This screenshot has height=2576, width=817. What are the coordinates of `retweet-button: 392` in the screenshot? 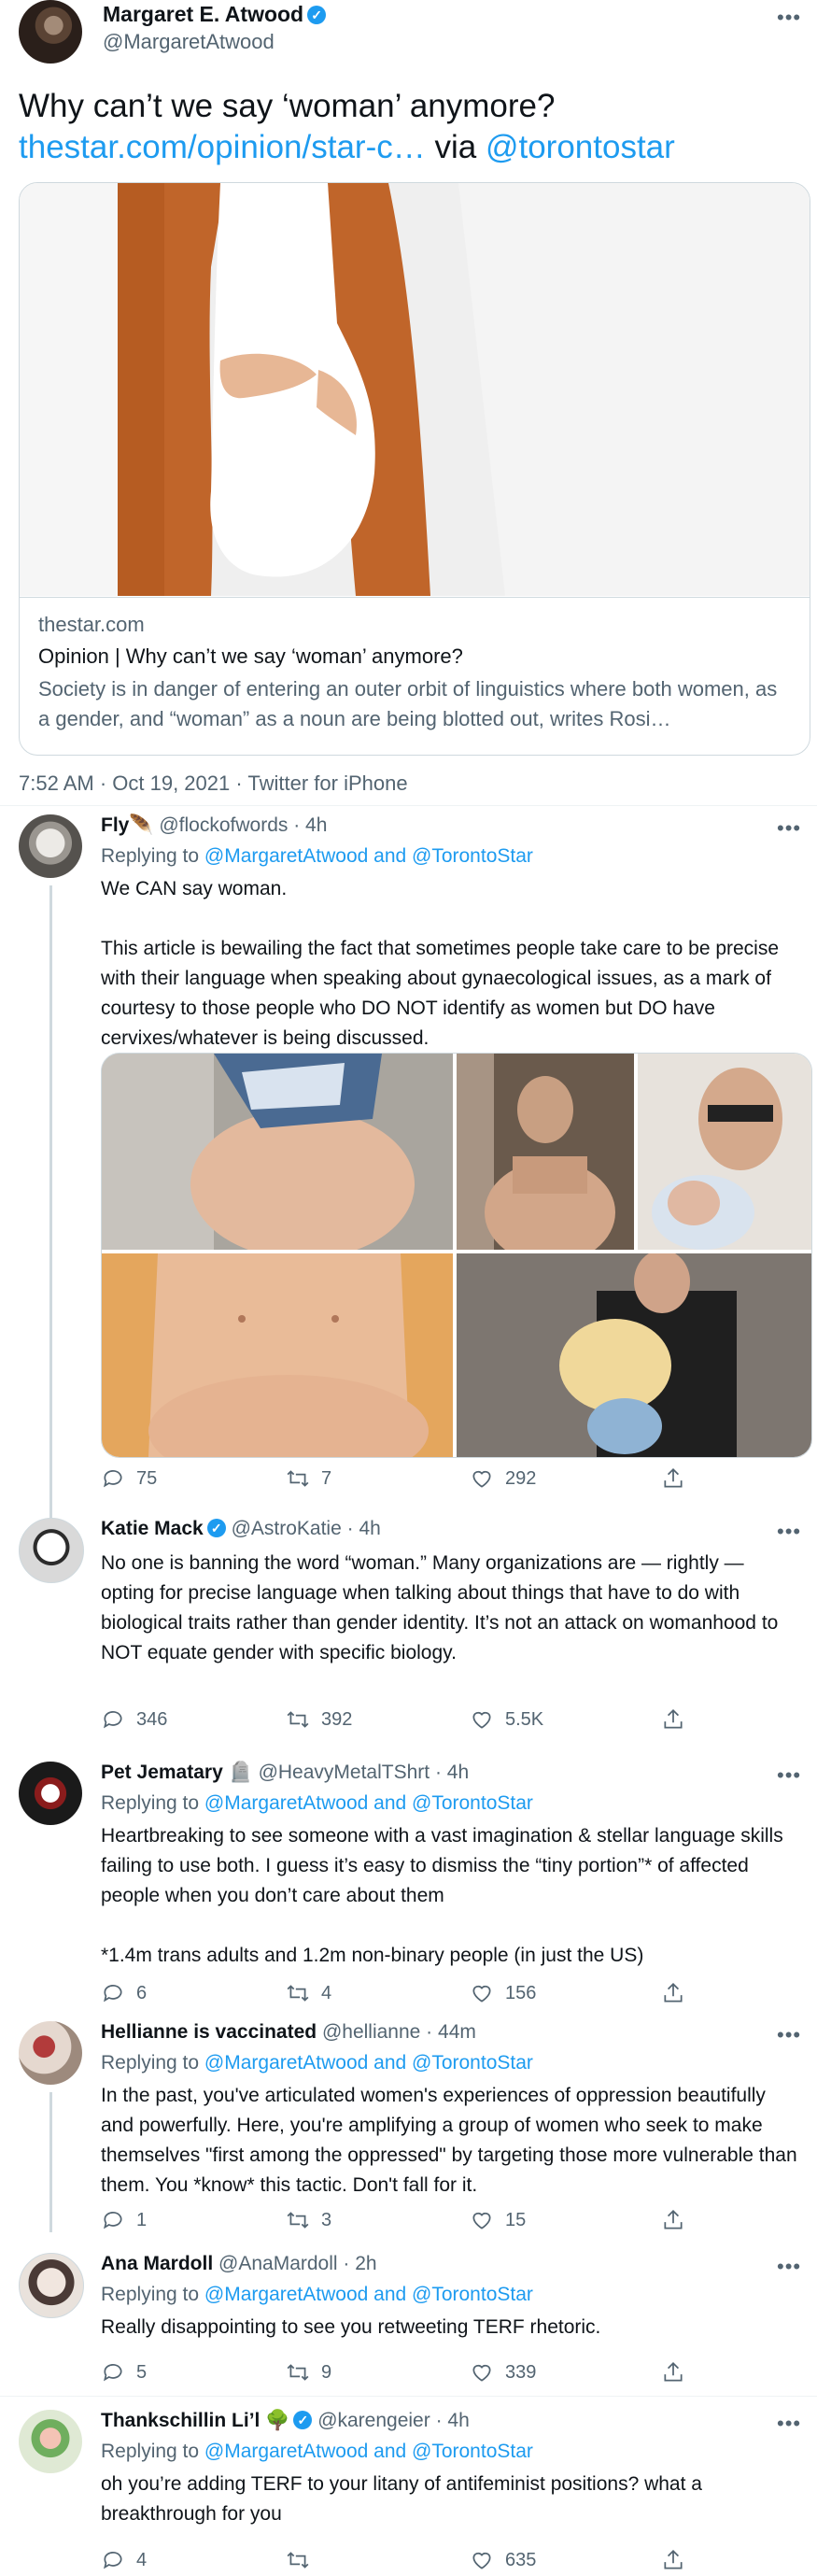 It's located at (319, 1719).